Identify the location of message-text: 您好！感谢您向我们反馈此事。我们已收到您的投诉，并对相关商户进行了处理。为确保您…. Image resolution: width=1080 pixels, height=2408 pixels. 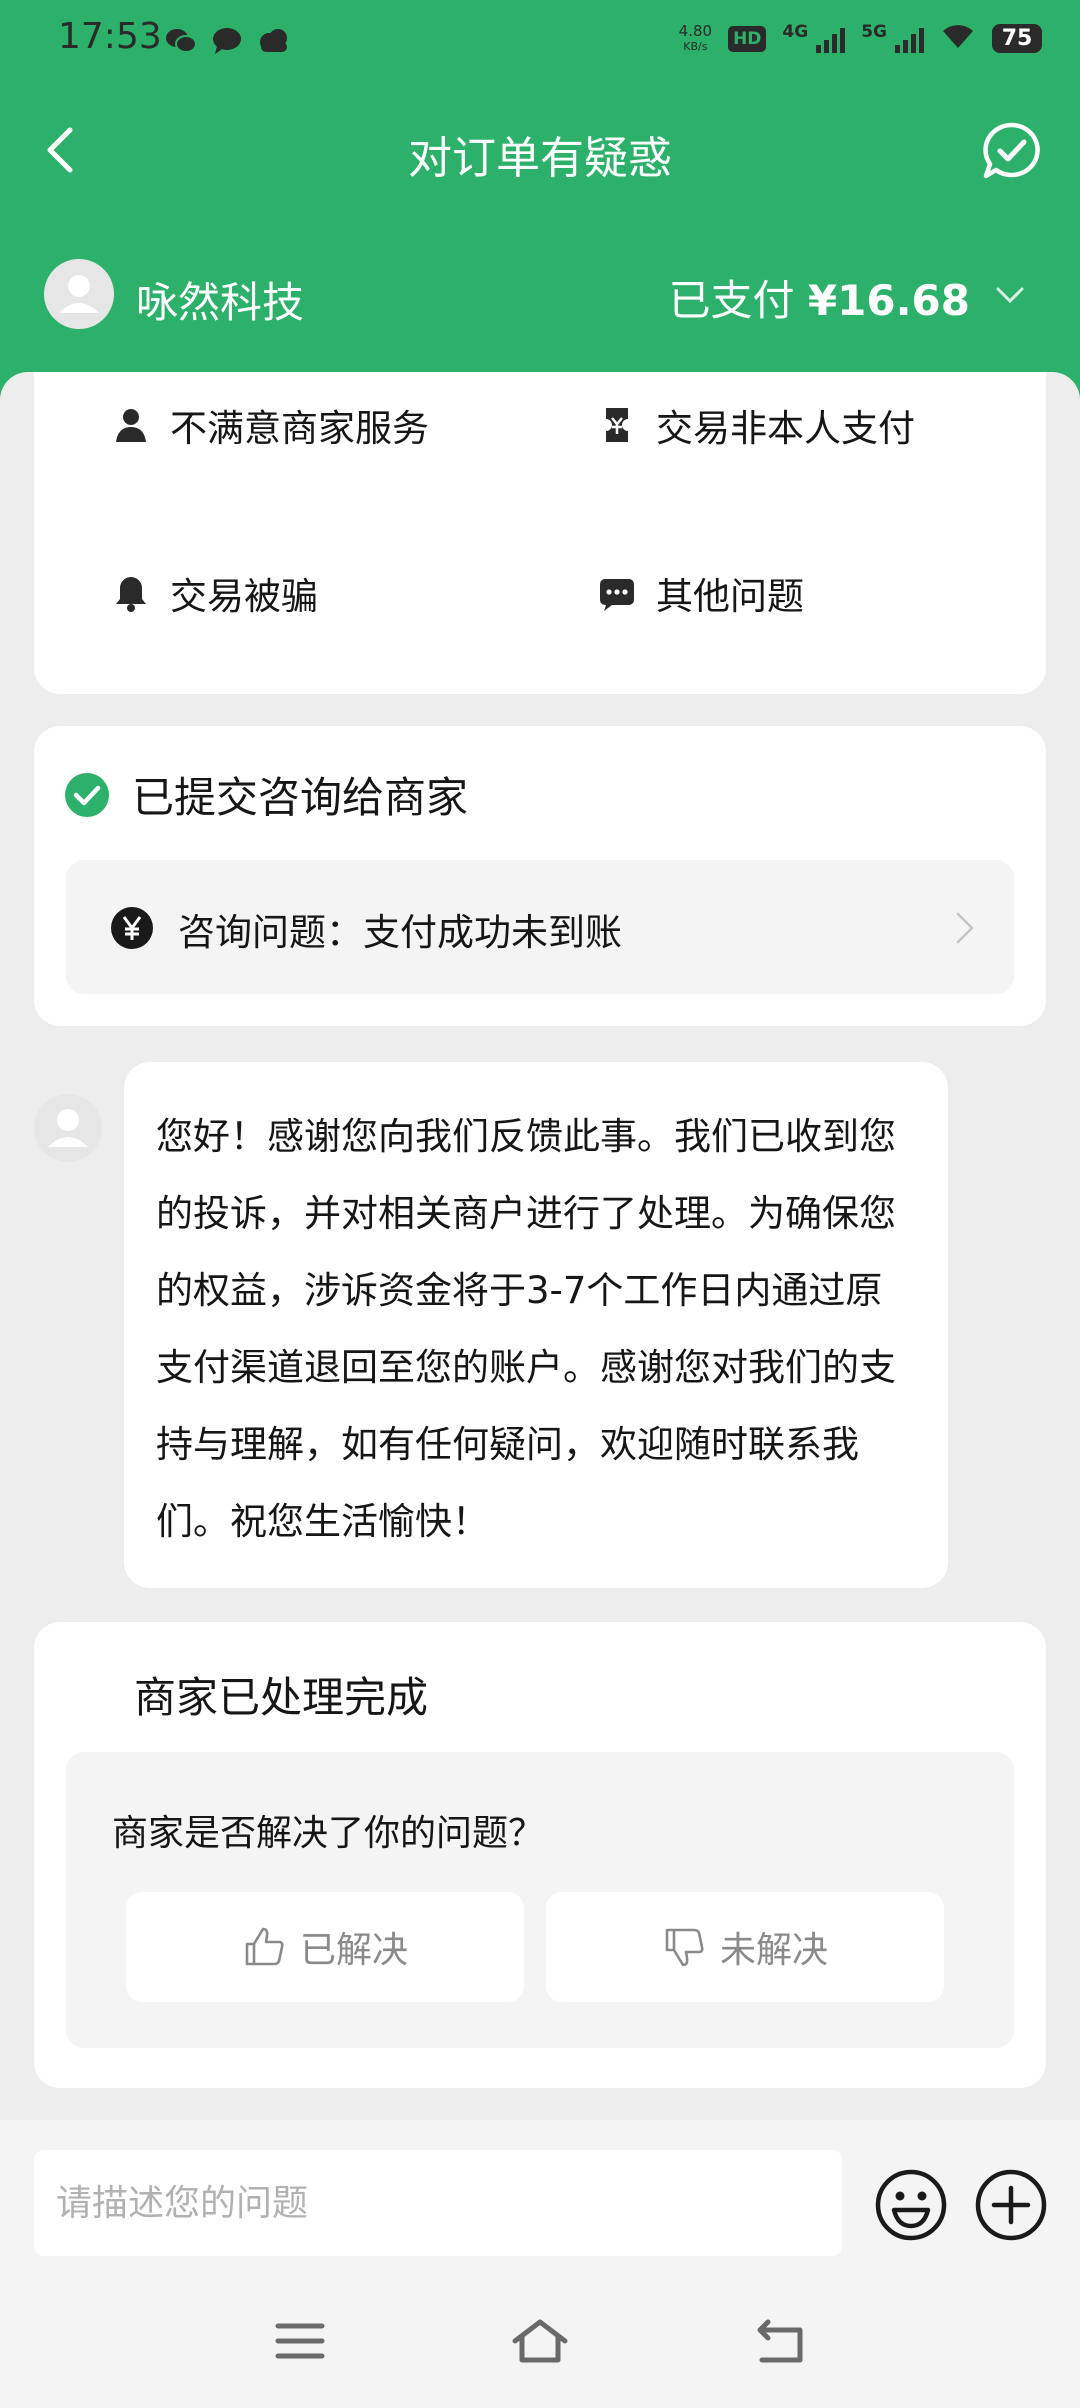
(526, 1329).